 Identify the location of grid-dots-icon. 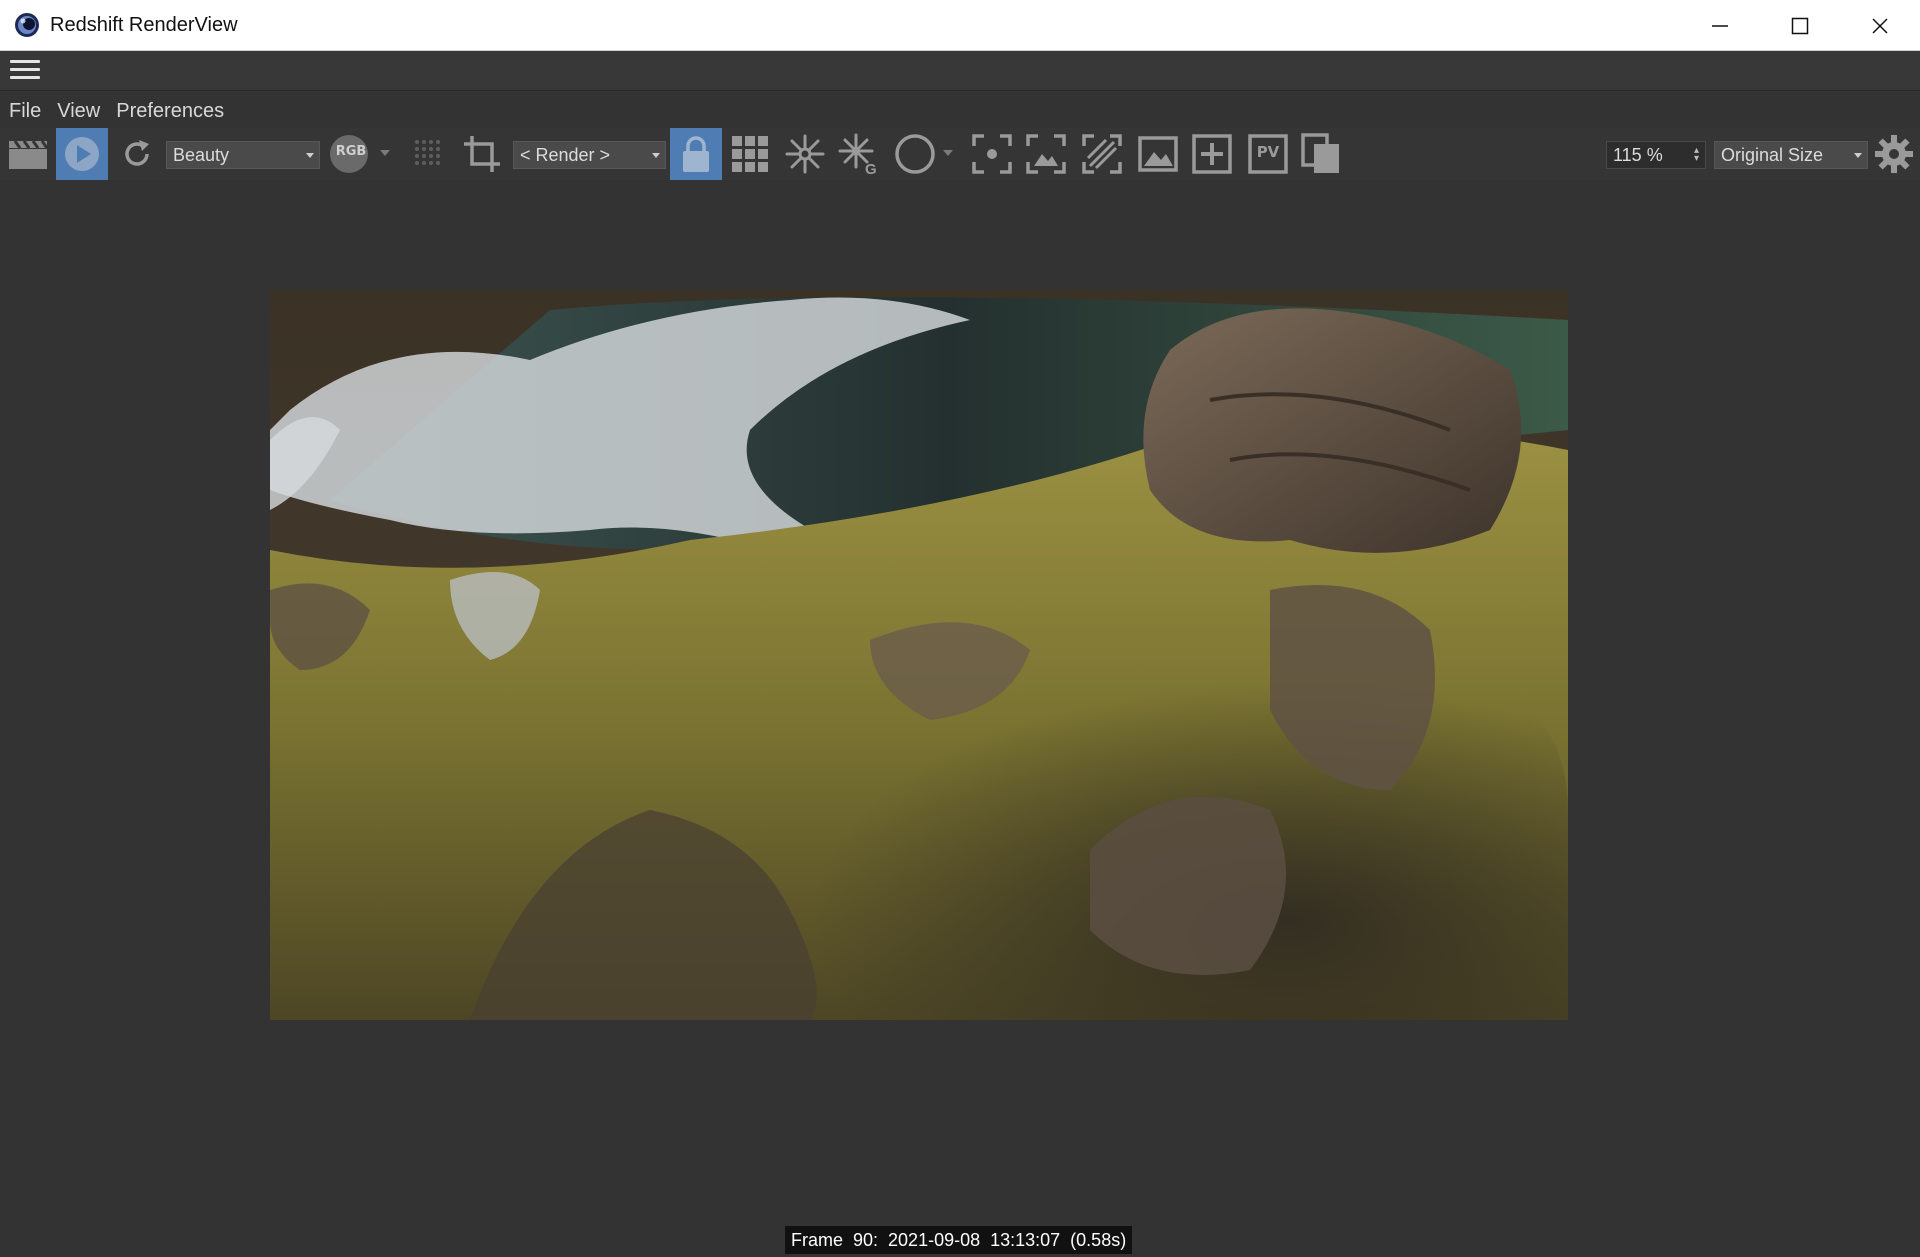
(427, 152).